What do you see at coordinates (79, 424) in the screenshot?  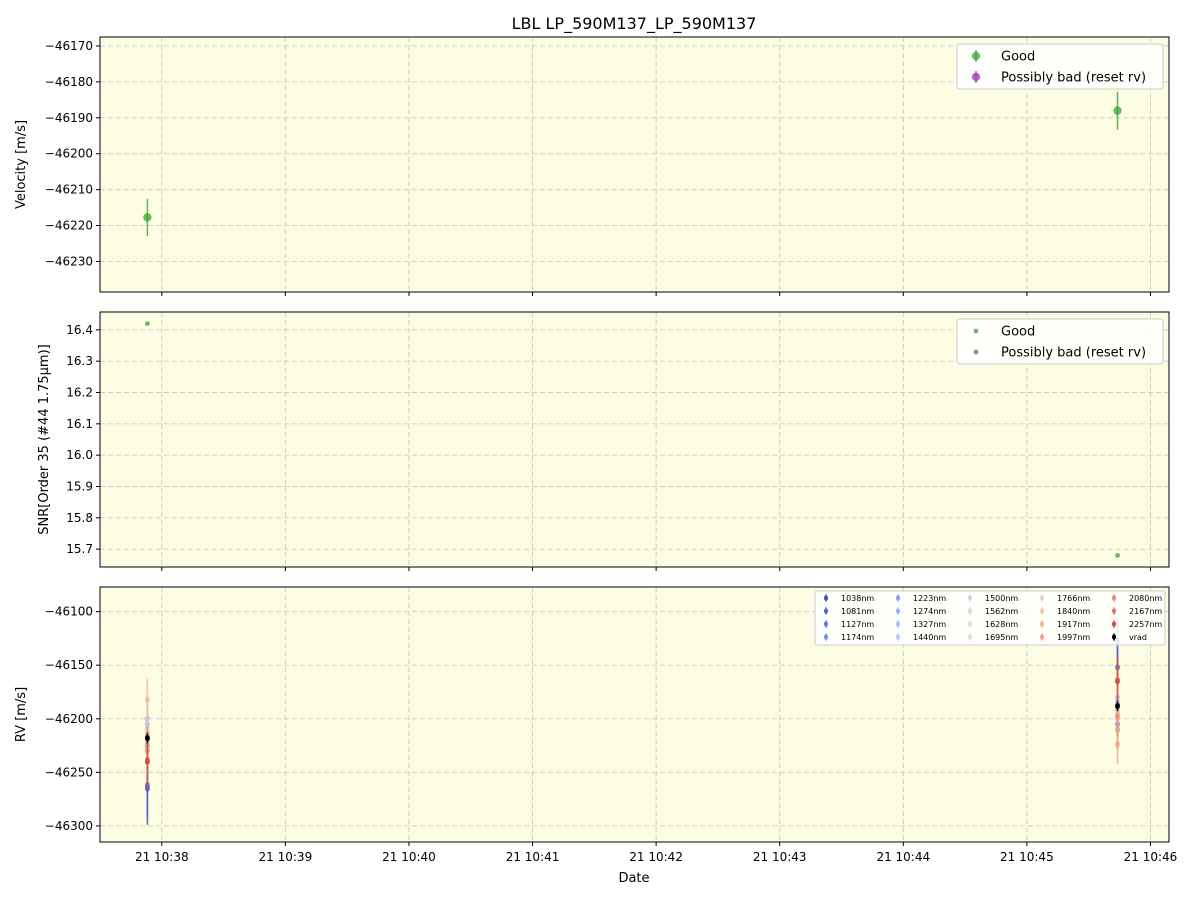 I see `y-tick-label: 16.1` at bounding box center [79, 424].